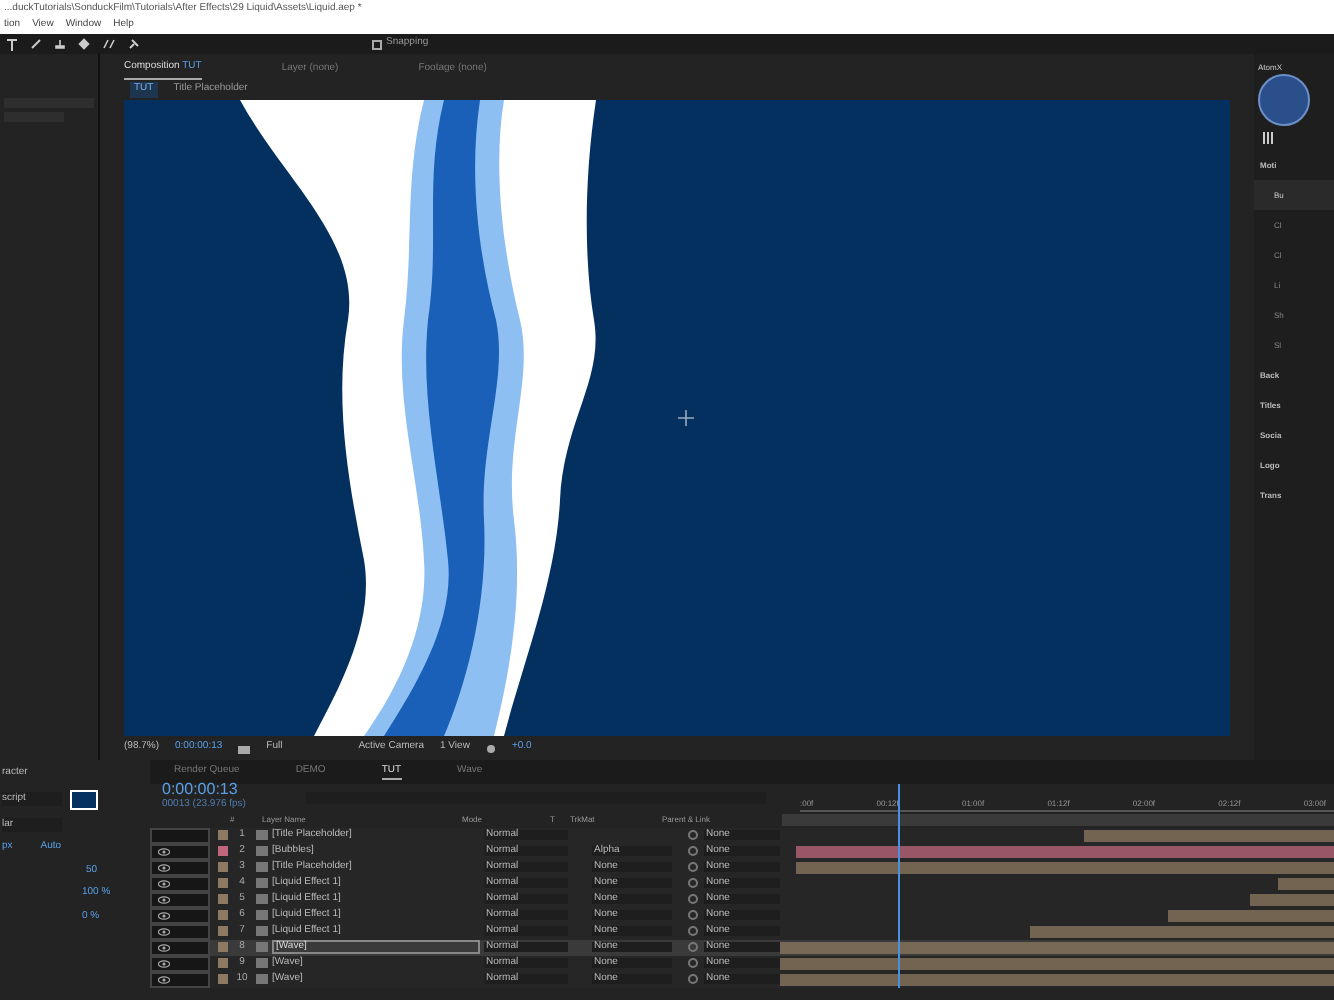  I want to click on anchor-point-icon, so click(686, 418).